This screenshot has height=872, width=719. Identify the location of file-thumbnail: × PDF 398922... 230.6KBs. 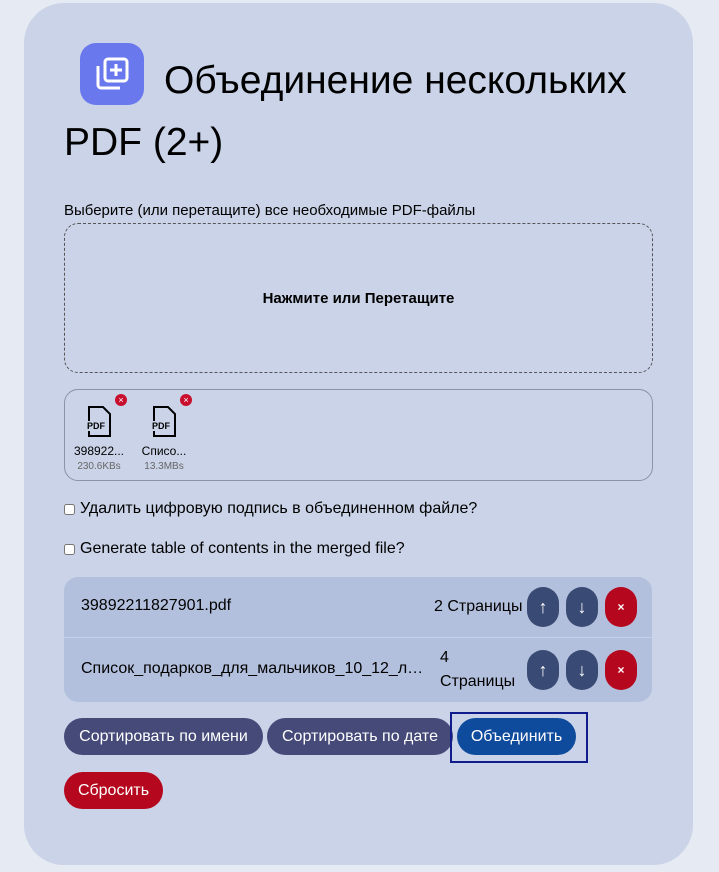
(99, 433).